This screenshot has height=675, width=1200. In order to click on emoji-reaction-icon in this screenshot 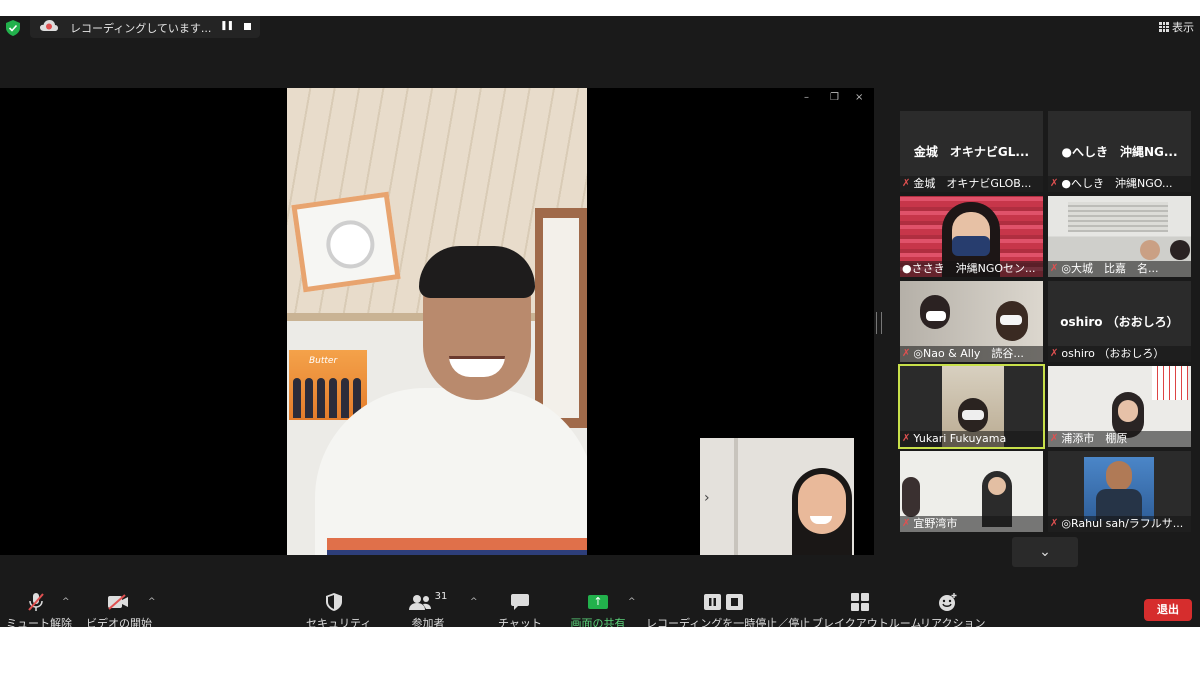, I will do `click(948, 602)`.